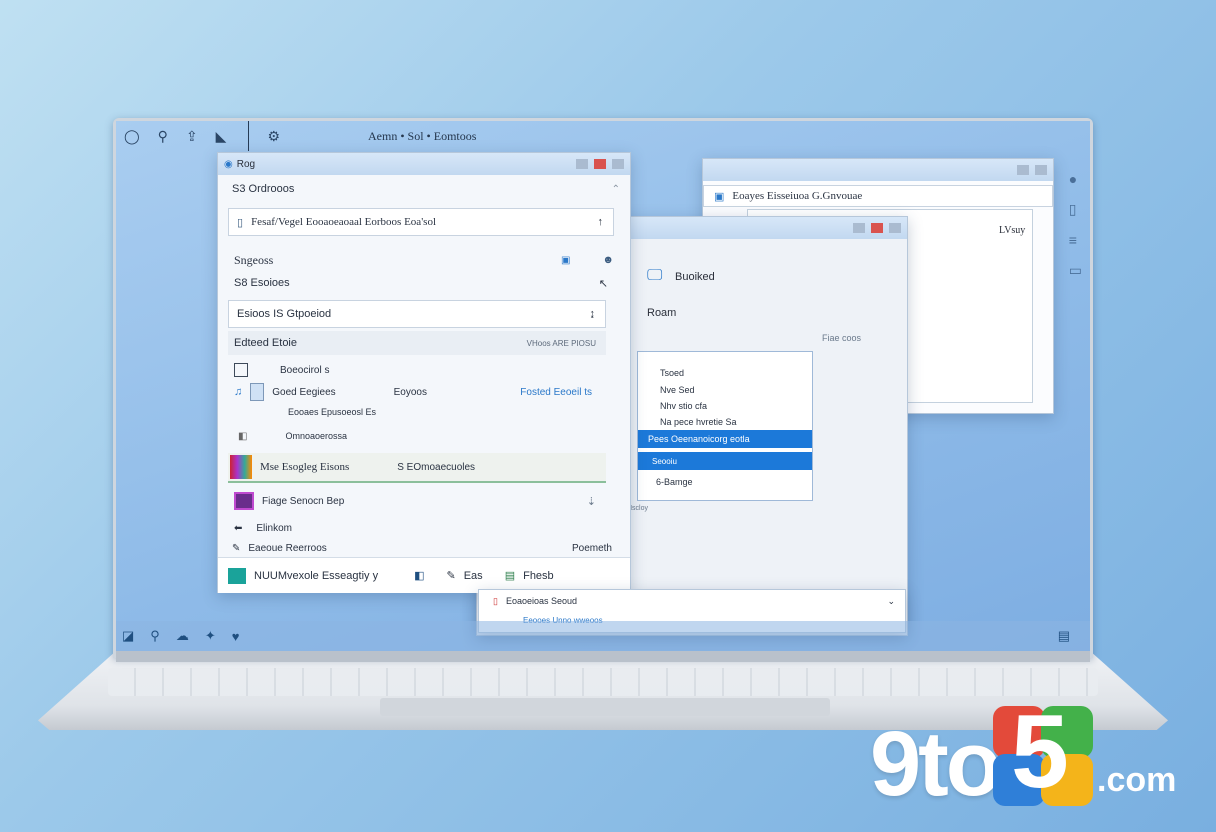  Describe the element at coordinates (541, 601) in the screenshot. I see `popup-title: Eoaoeioas Seoud` at that location.